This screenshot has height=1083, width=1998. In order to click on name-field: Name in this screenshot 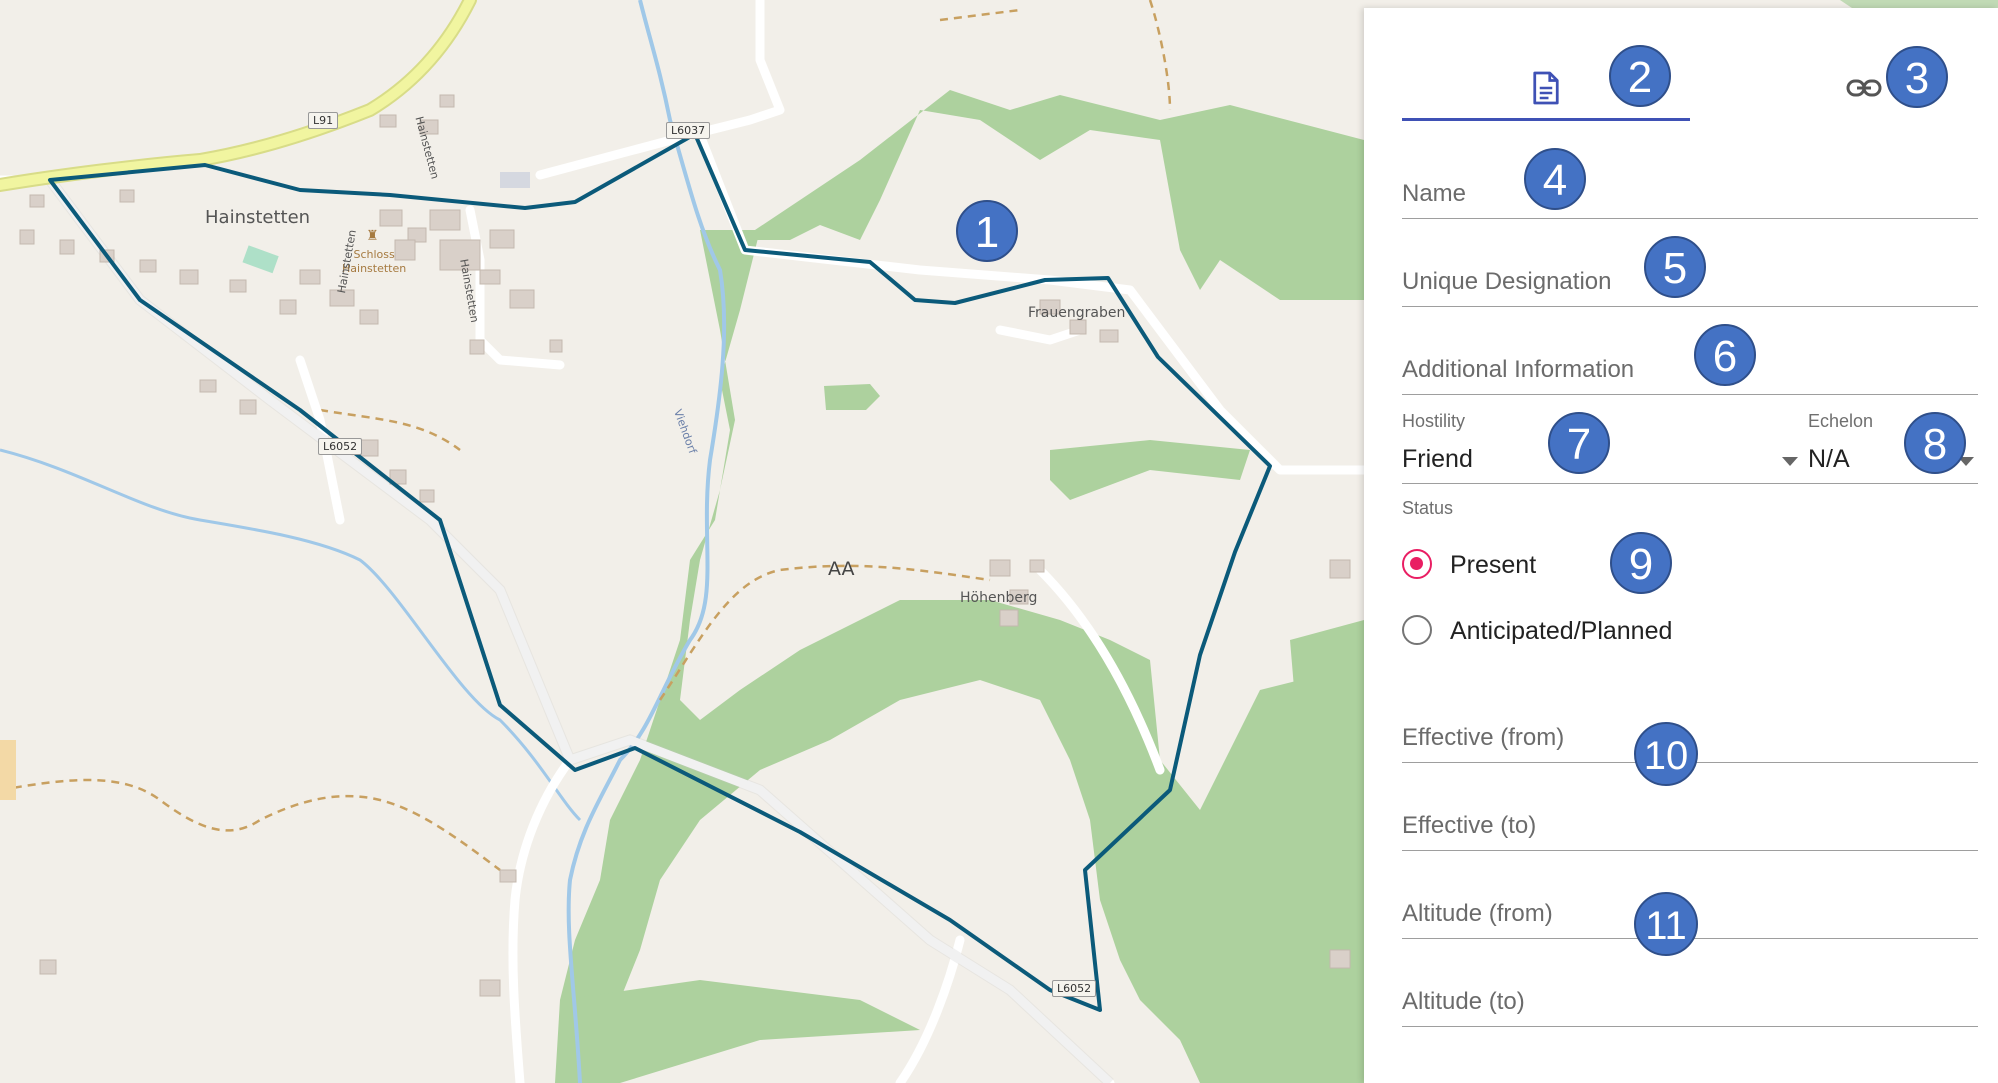, I will do `click(1690, 188)`.